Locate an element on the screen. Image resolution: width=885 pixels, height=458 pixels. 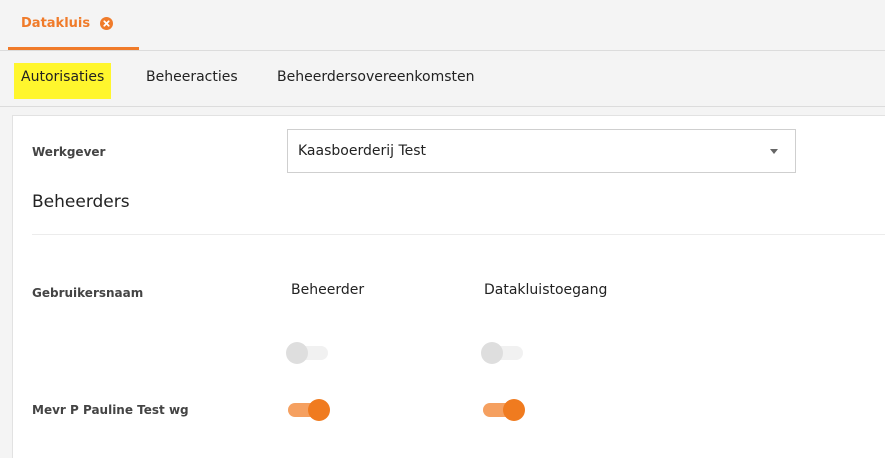
column-header-gebruikersnaam: Gebruikersnaam is located at coordinates (88, 293).